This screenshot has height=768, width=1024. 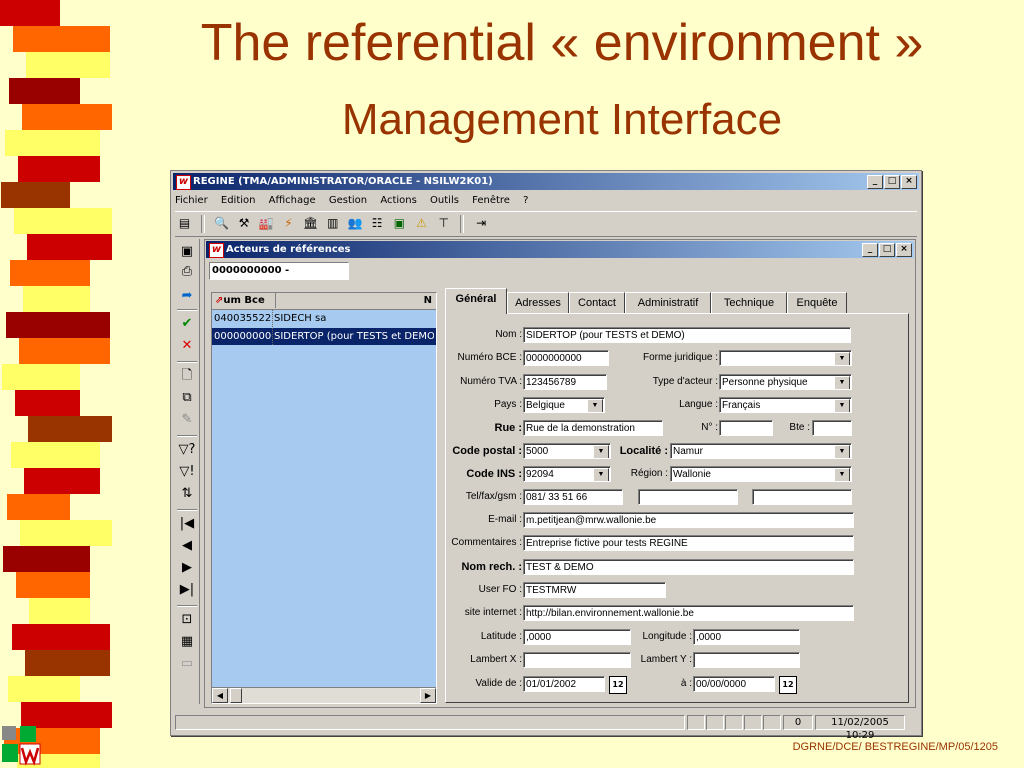 I want to click on lambert-x-field, so click(x=577, y=660).